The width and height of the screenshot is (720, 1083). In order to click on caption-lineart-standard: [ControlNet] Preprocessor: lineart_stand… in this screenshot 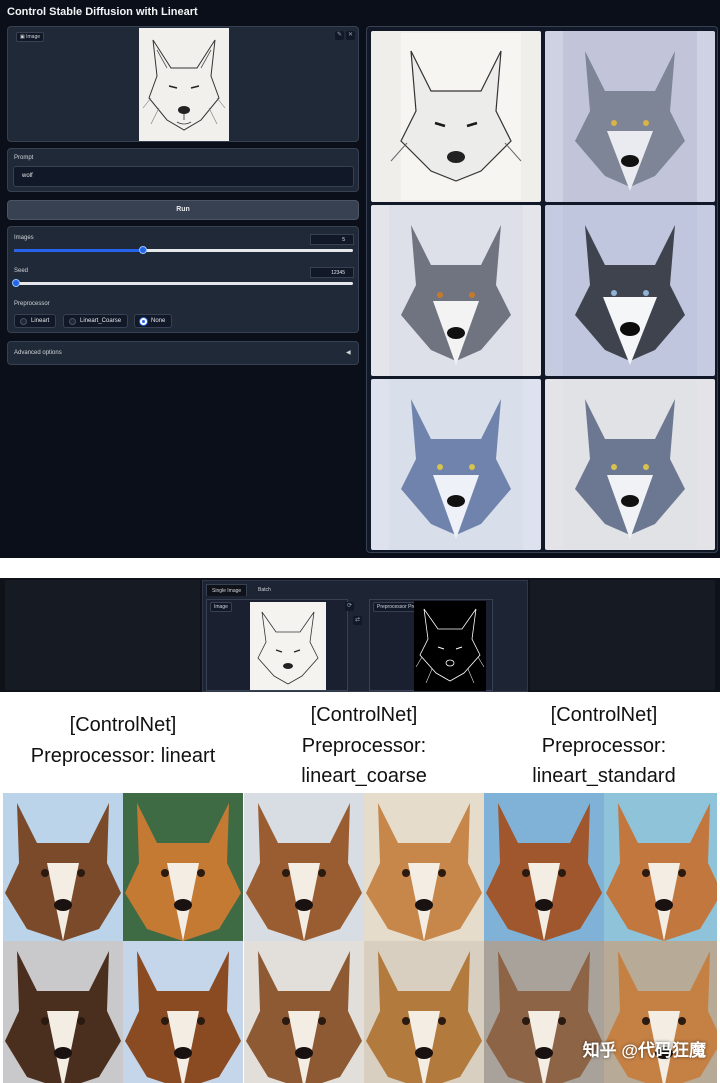, I will do `click(602, 746)`.